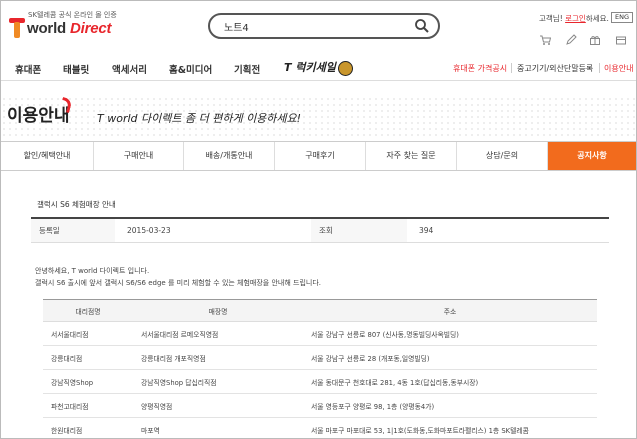 This screenshot has height=439, width=637. I want to click on t-world-direct-logo: SK텔레콤 공식 온라인 몰 인증 world Direct, so click(69, 26).